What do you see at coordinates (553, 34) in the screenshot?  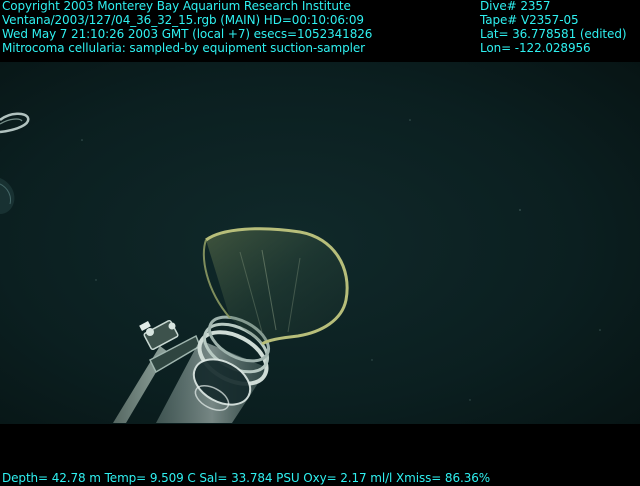 I see `overlay-latitude: Lat= 36.778581 (edited)` at bounding box center [553, 34].